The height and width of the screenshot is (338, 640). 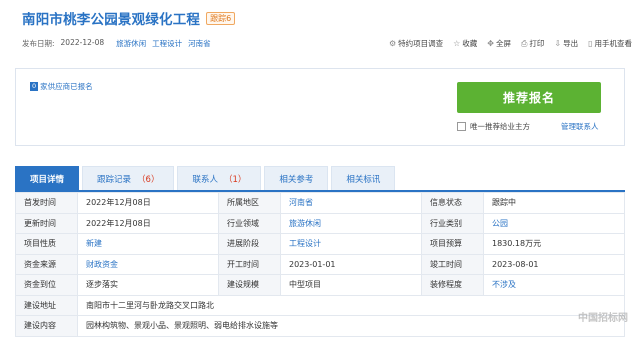 I want to click on print-label: 打印, so click(x=537, y=43).